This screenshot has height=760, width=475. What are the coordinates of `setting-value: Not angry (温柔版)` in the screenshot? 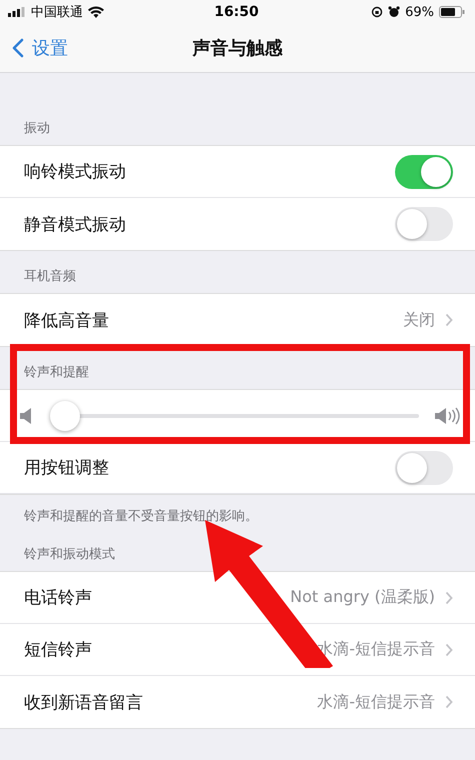 It's located at (362, 597).